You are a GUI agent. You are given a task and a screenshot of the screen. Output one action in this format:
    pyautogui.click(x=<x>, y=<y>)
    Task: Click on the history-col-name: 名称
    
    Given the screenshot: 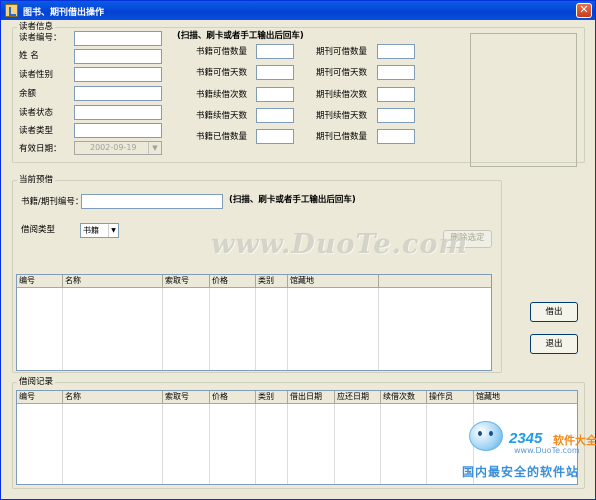 What is the action you would take?
    pyautogui.click(x=113, y=397)
    